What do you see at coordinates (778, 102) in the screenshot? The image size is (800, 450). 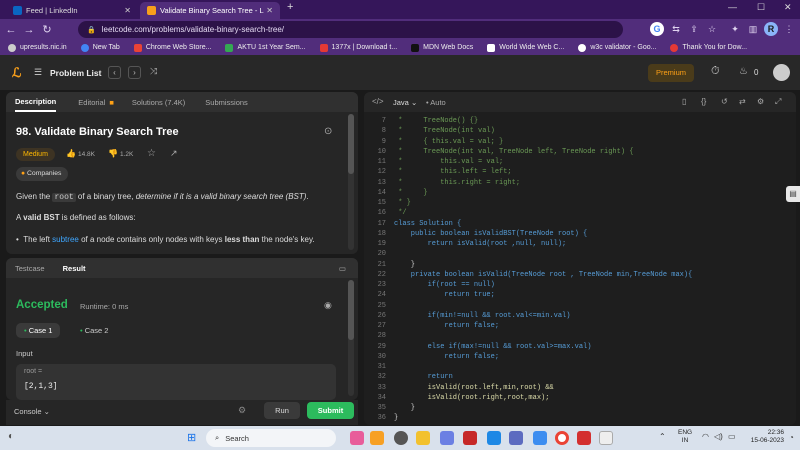 I see `fullscreen-icon: ⤢` at bounding box center [778, 102].